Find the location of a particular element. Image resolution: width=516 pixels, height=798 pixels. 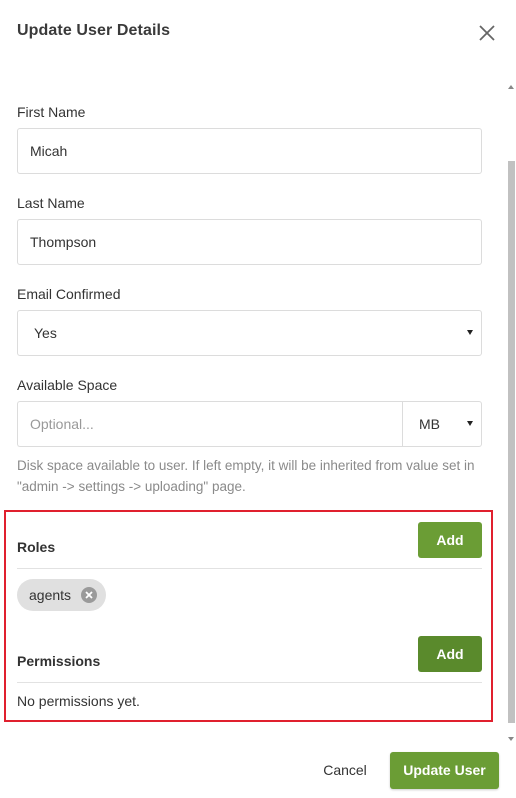

scroll-thumb is located at coordinates (511, 442).